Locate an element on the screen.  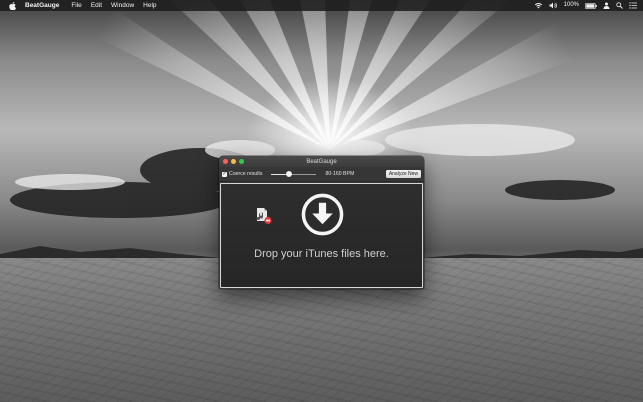
download-icon is located at coordinates (322, 214).